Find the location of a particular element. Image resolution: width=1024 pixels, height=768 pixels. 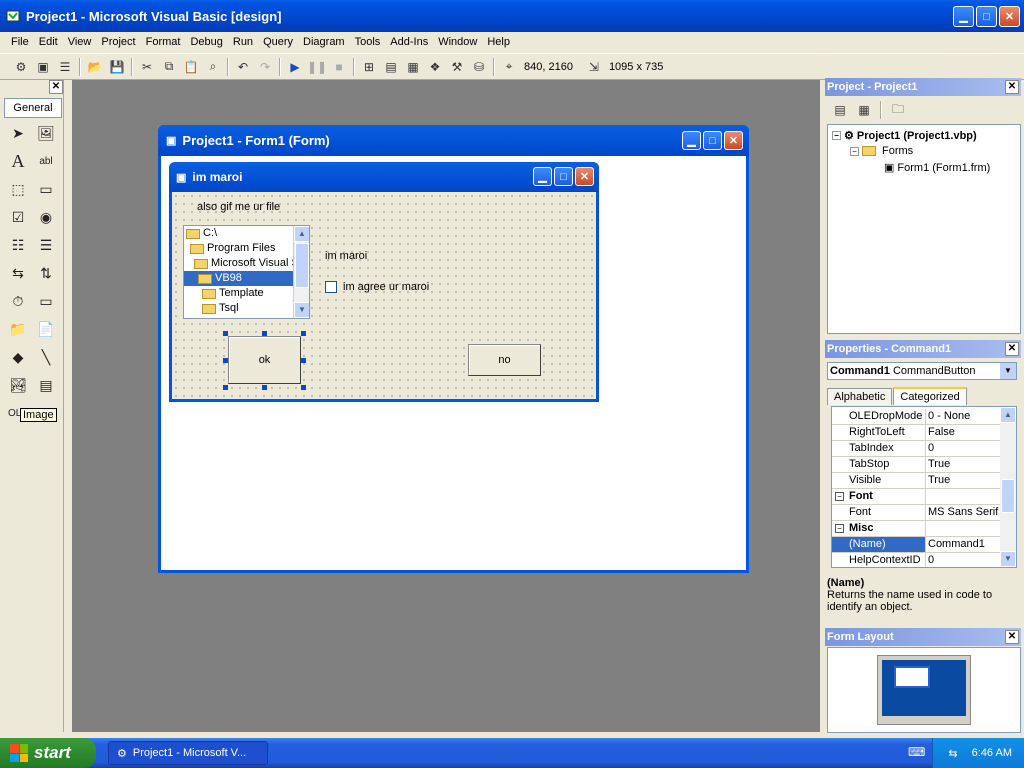

tree-form1-node: ▣ Form1 (Form1.frm) is located at coordinates (937, 168).